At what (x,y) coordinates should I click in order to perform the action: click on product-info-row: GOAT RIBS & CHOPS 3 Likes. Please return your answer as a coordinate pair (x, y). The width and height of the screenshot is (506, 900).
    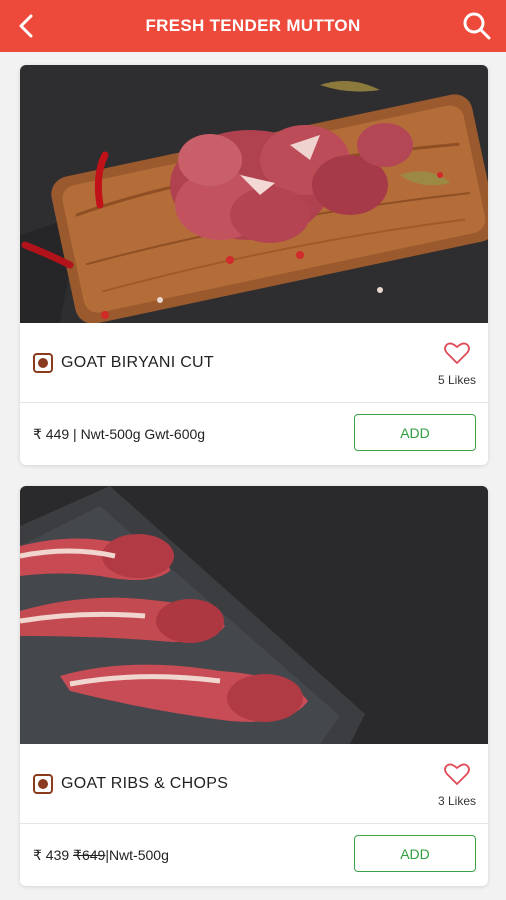
    Looking at the image, I should click on (254, 784).